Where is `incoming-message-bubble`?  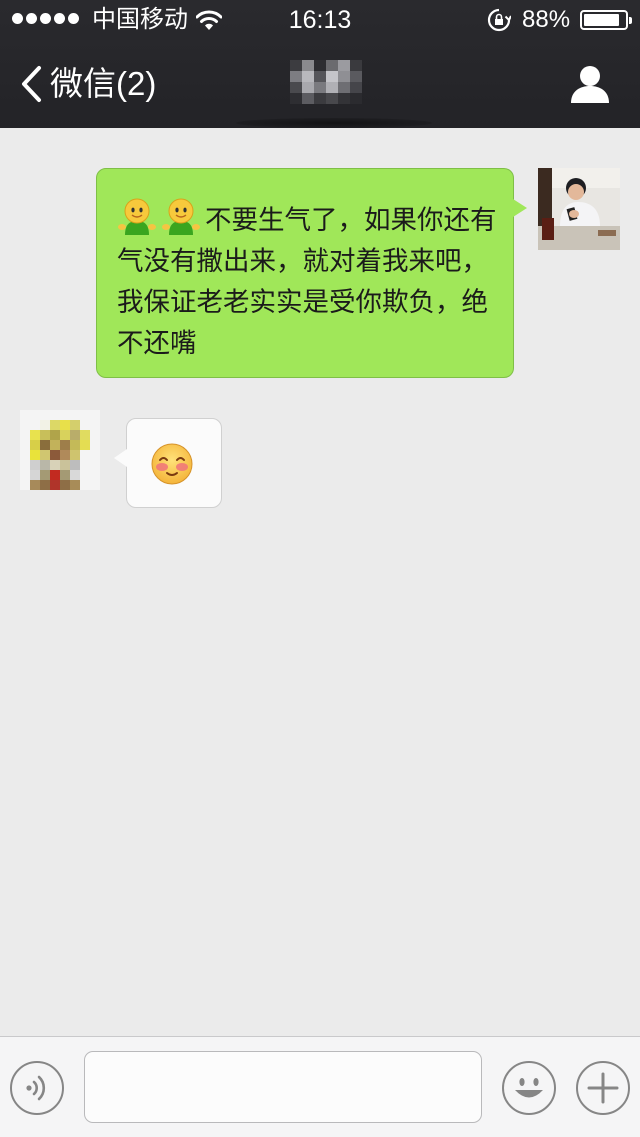
incoming-message-bubble is located at coordinates (168, 463).